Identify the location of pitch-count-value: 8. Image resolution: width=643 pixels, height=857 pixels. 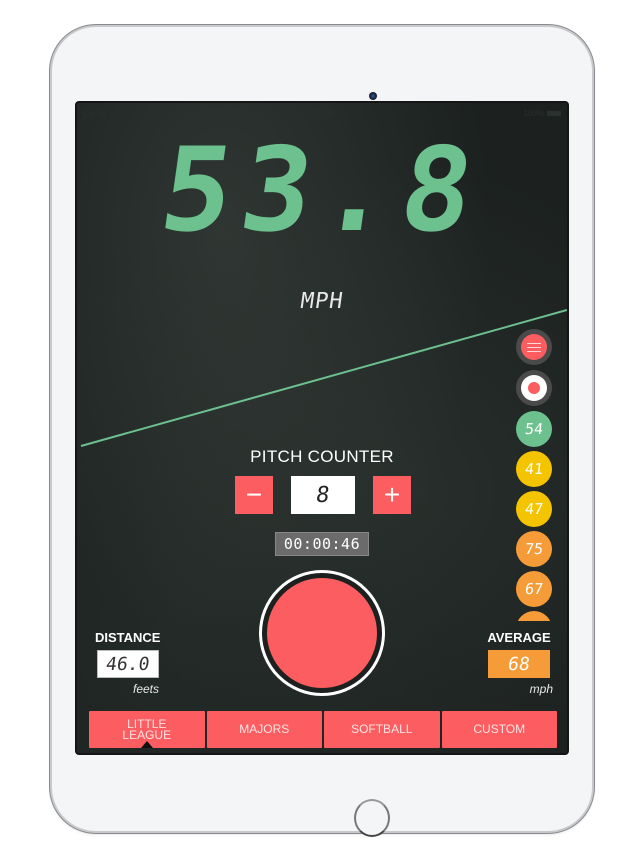
(323, 495).